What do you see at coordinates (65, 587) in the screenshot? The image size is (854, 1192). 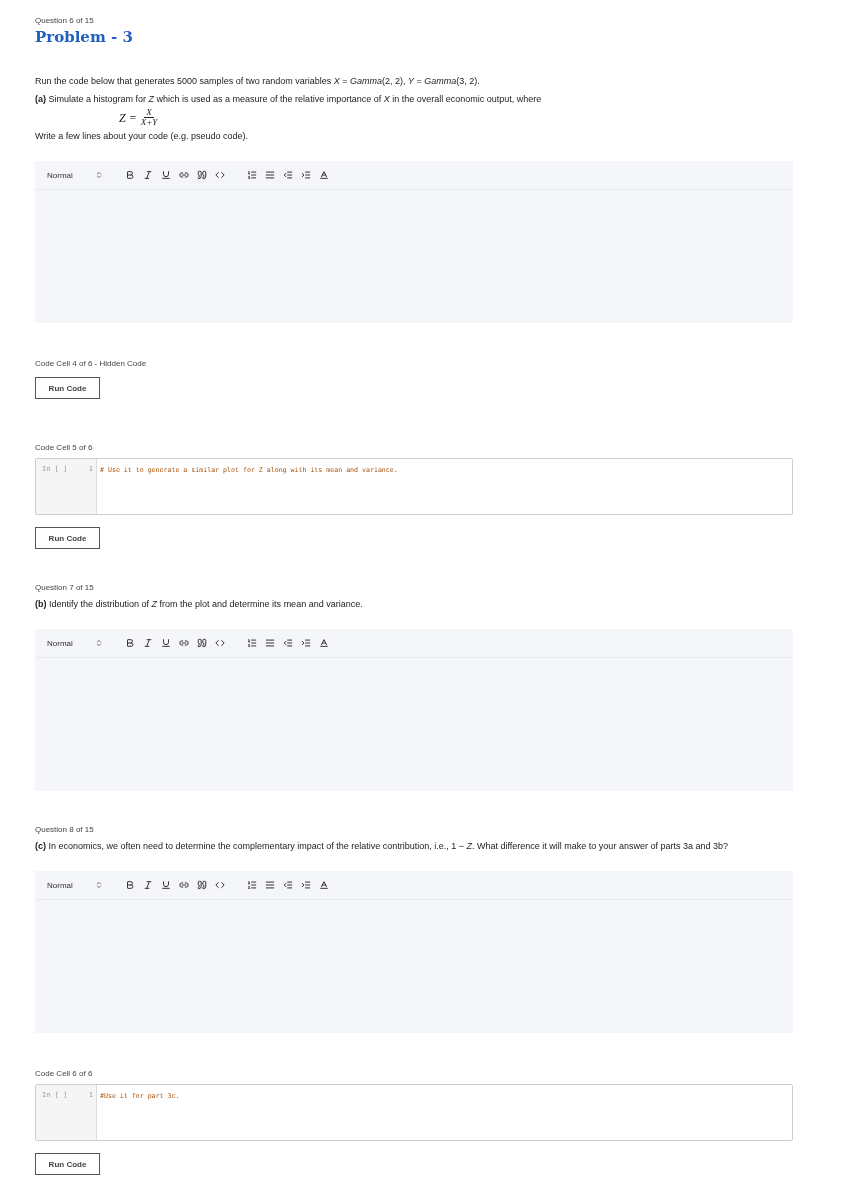 I see `question-counter: Question 7 of 15` at bounding box center [65, 587].